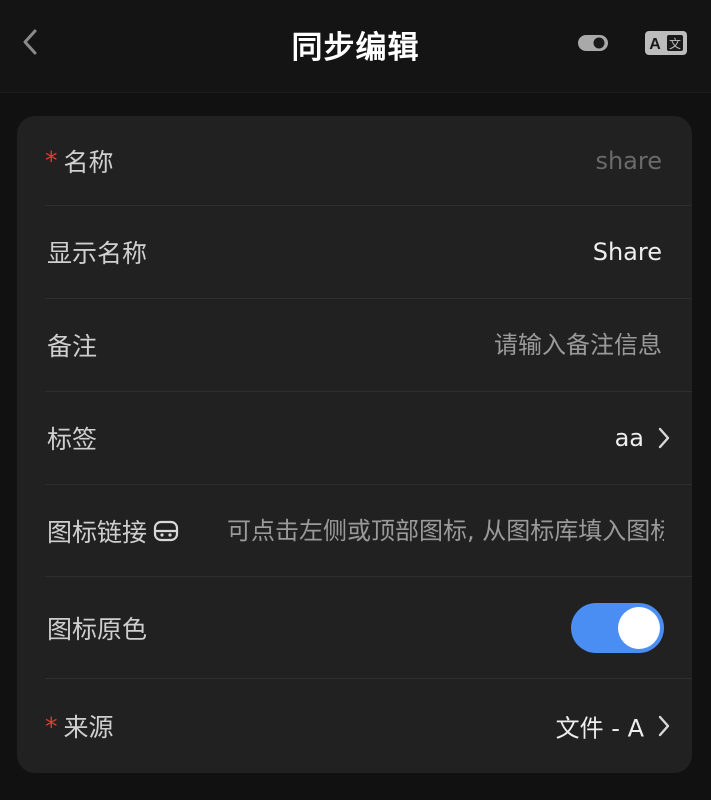  Describe the element at coordinates (72, 346) in the screenshot. I see `note-label: 备注` at that location.